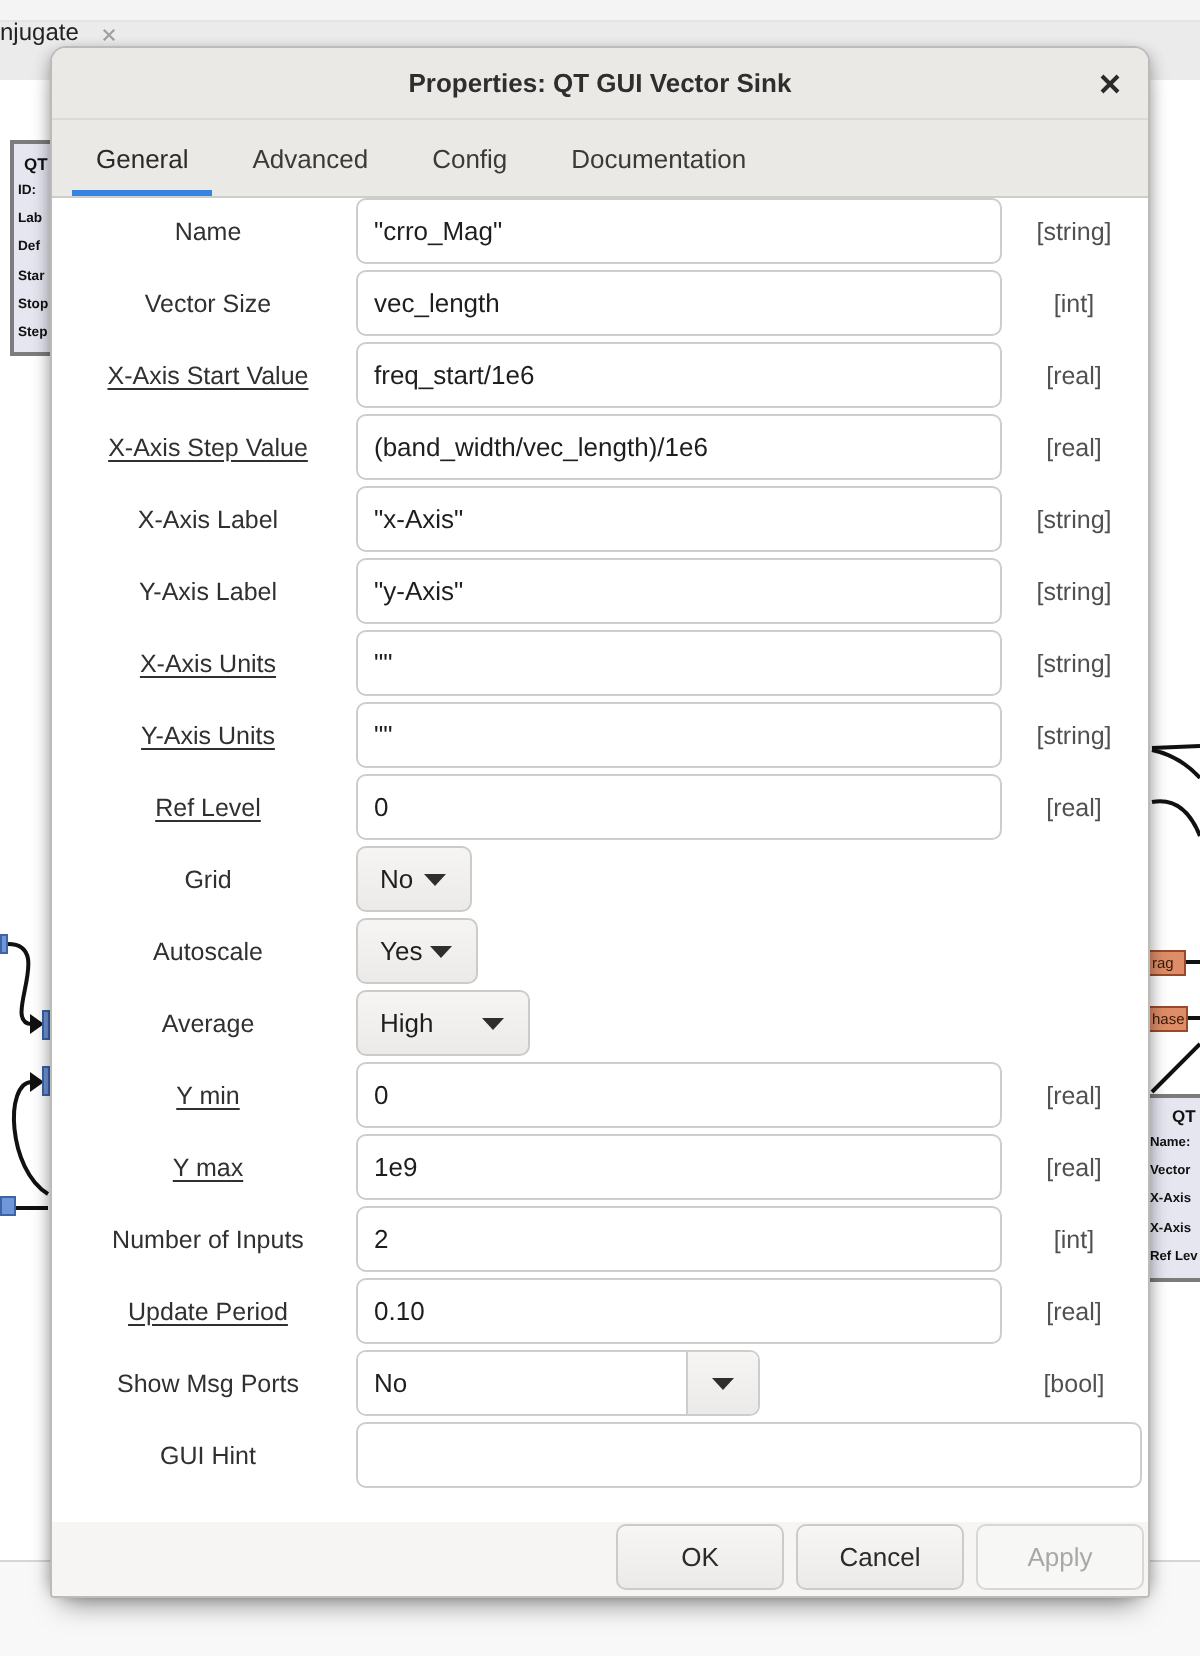 The height and width of the screenshot is (1656, 1200). What do you see at coordinates (679, 447) in the screenshot?
I see `input-field: (band_width/vec_length)/1e6` at bounding box center [679, 447].